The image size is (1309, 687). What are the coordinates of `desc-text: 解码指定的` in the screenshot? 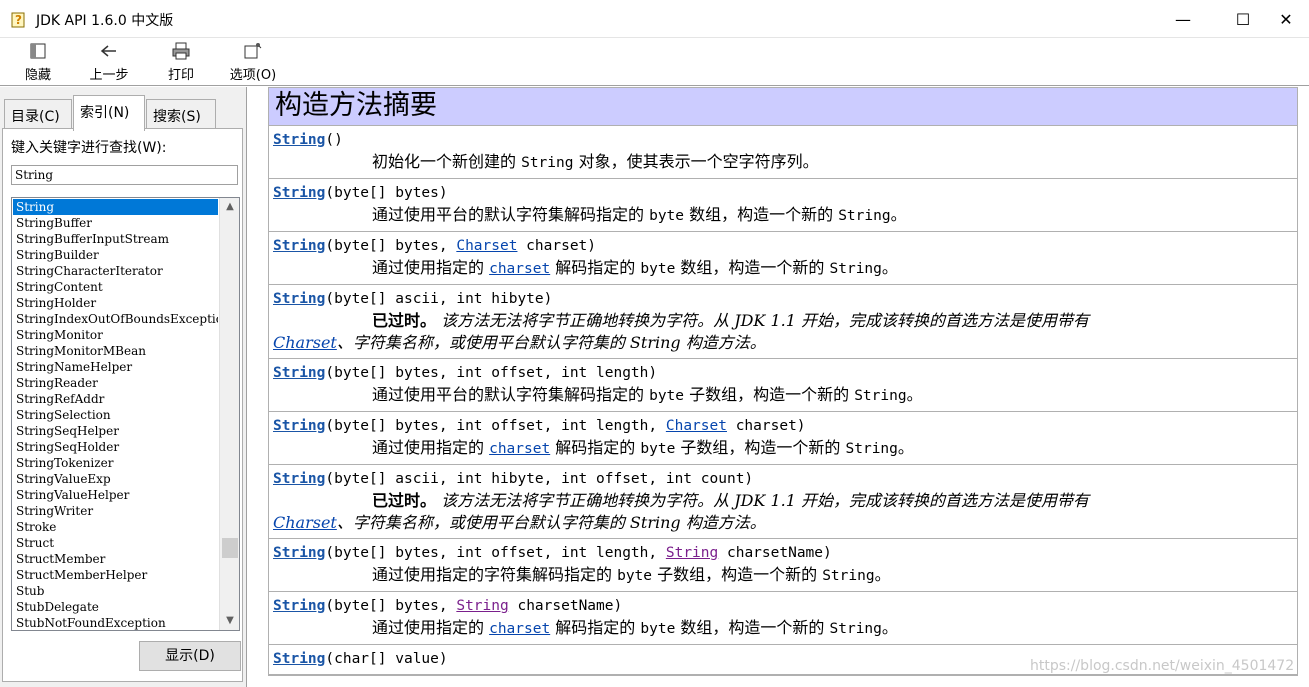 It's located at (595, 627).